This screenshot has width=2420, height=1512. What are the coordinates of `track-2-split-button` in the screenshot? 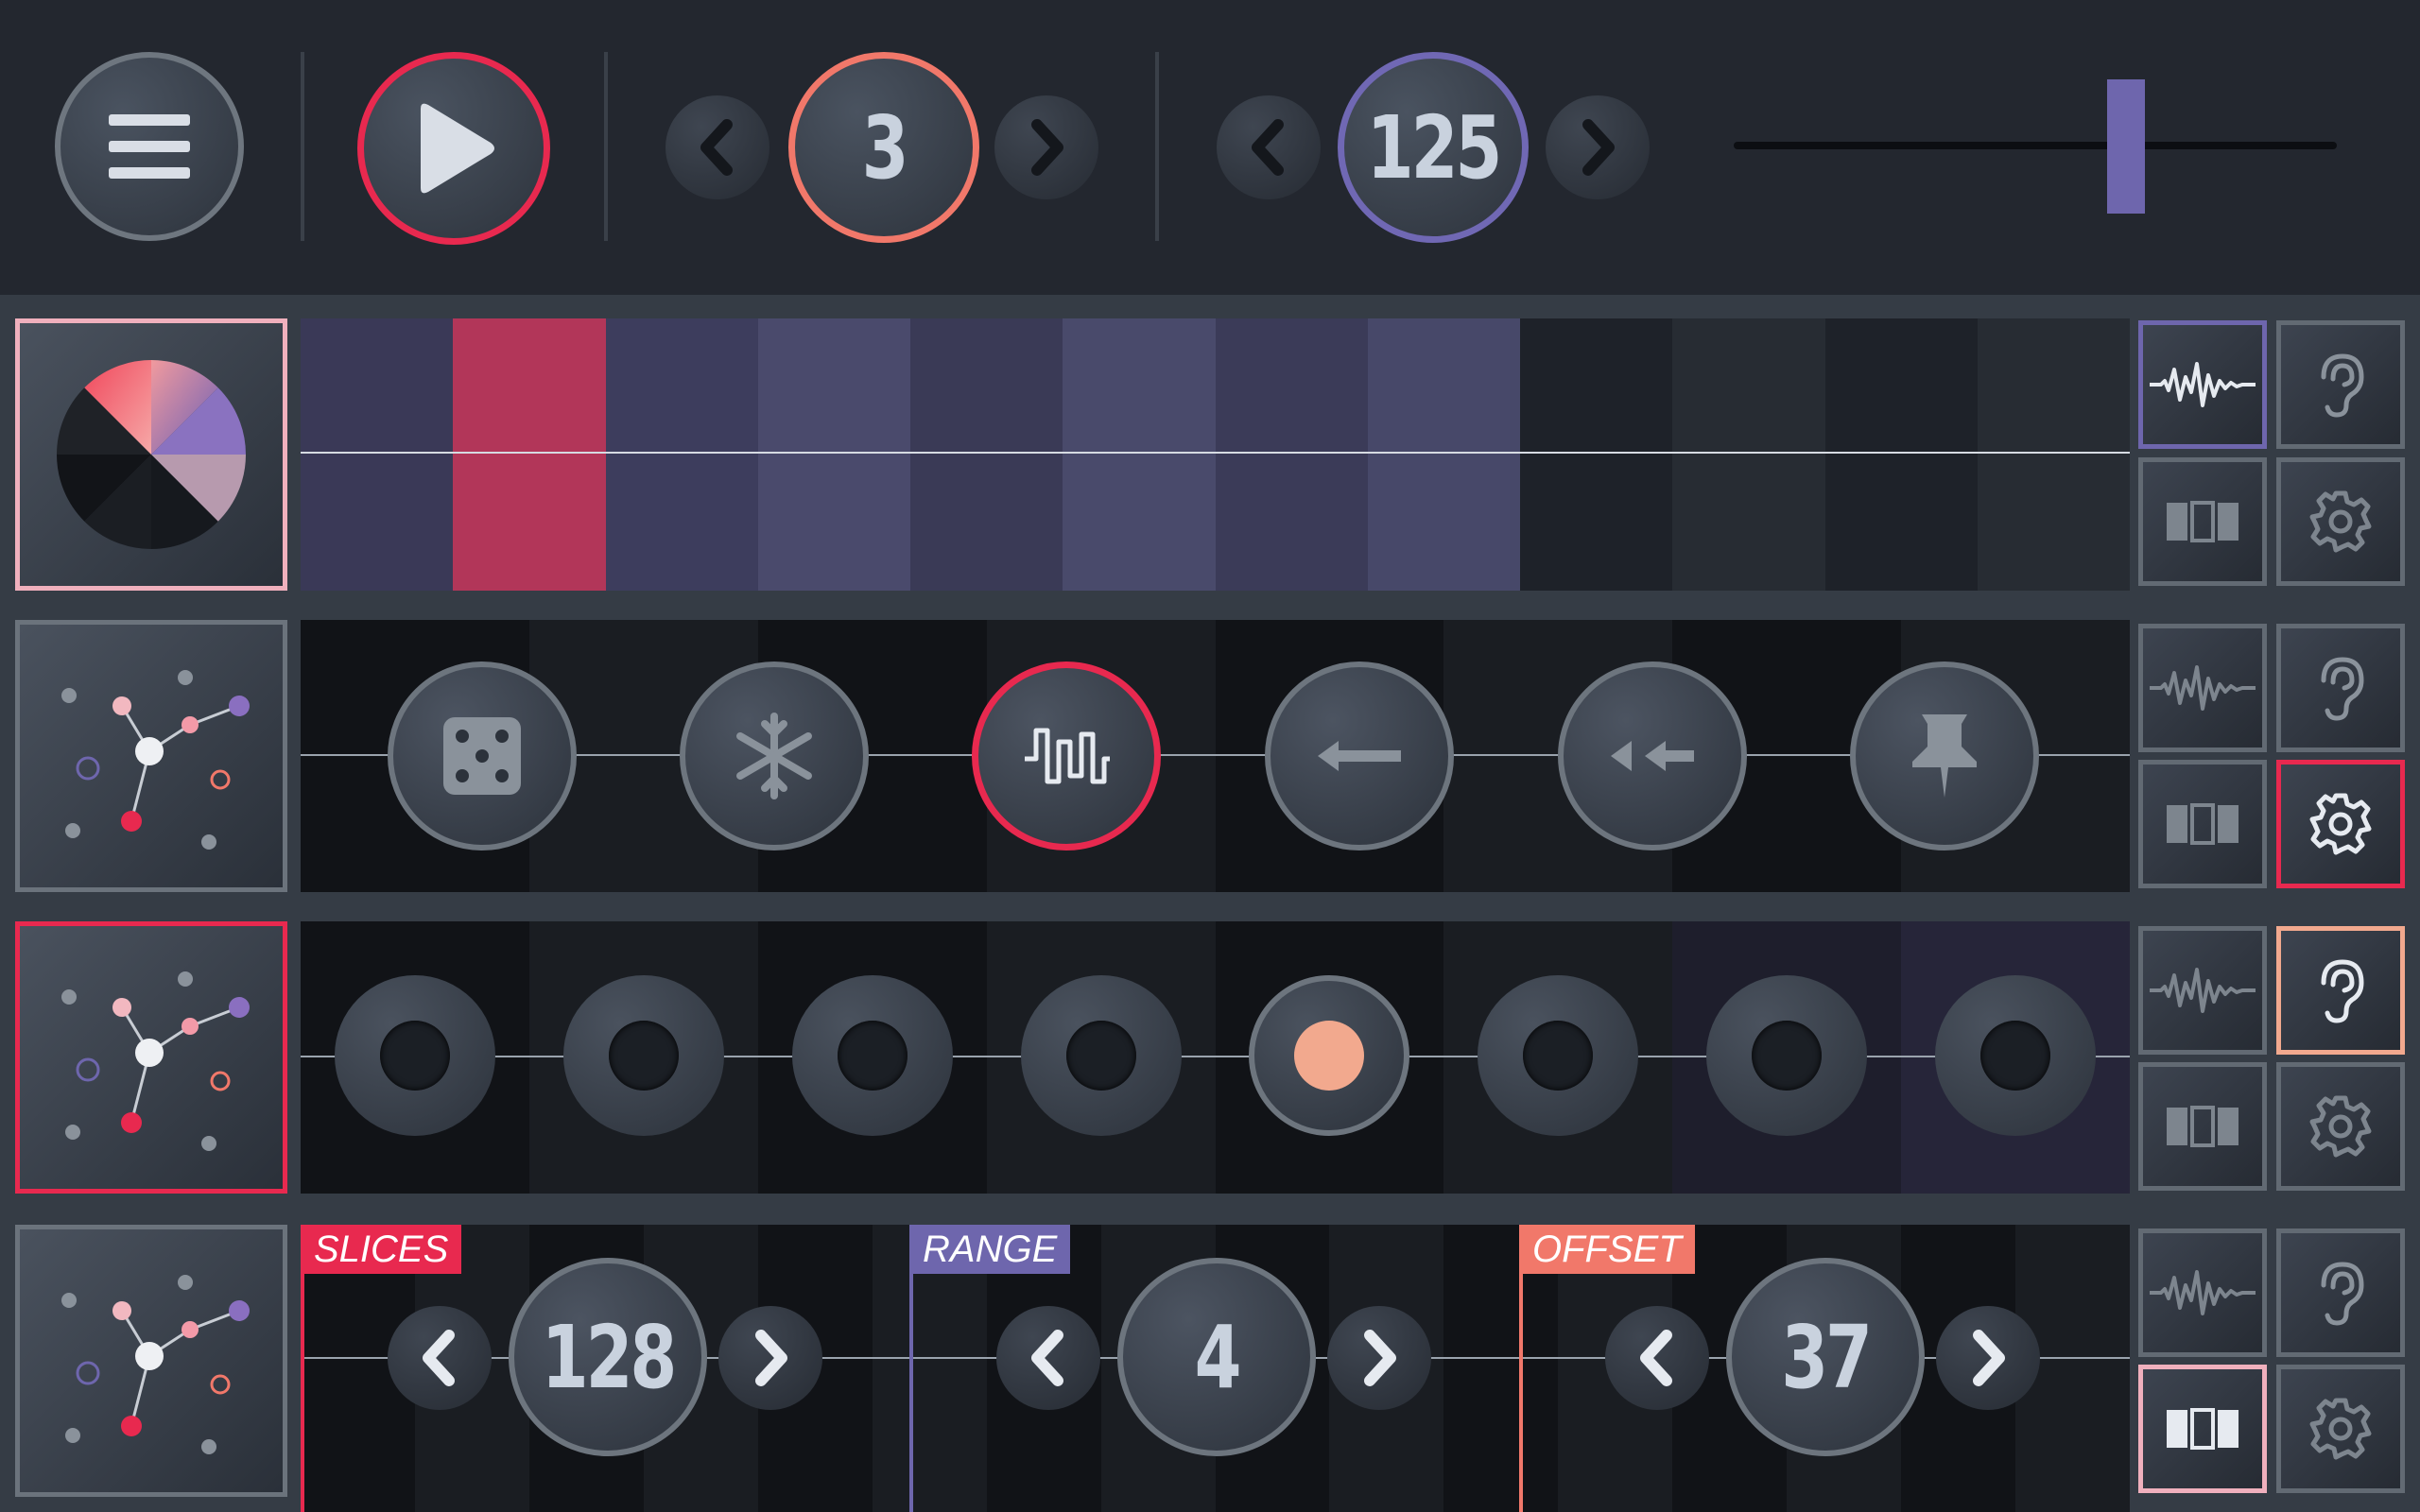 It's located at (2202, 824).